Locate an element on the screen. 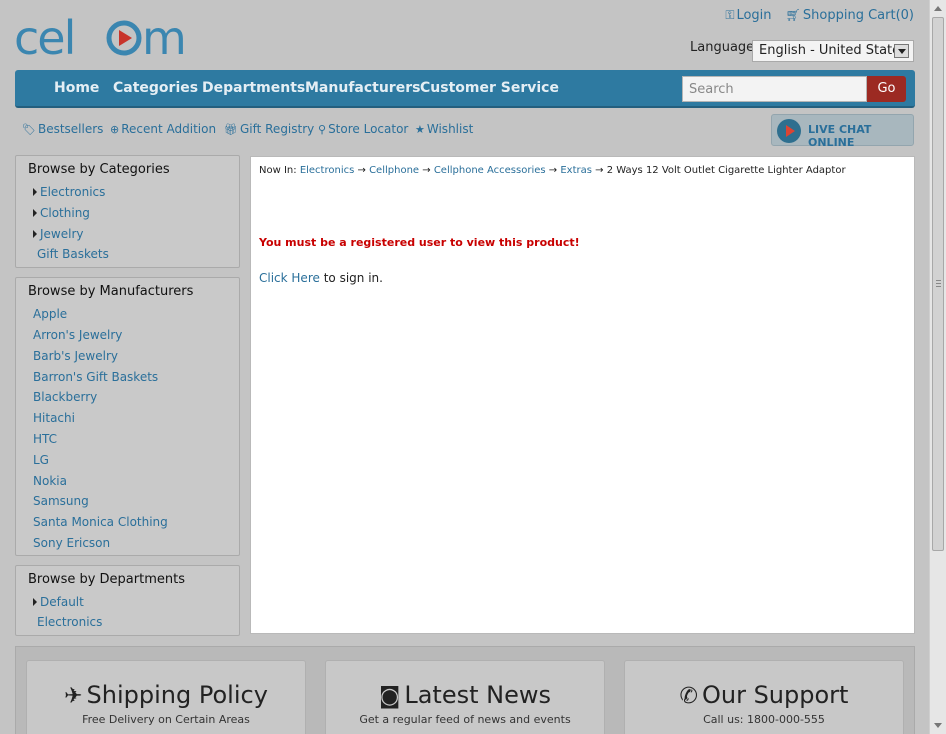 The image size is (946, 734). manufacturer-item: Barb's Jewelry is located at coordinates (75, 356).